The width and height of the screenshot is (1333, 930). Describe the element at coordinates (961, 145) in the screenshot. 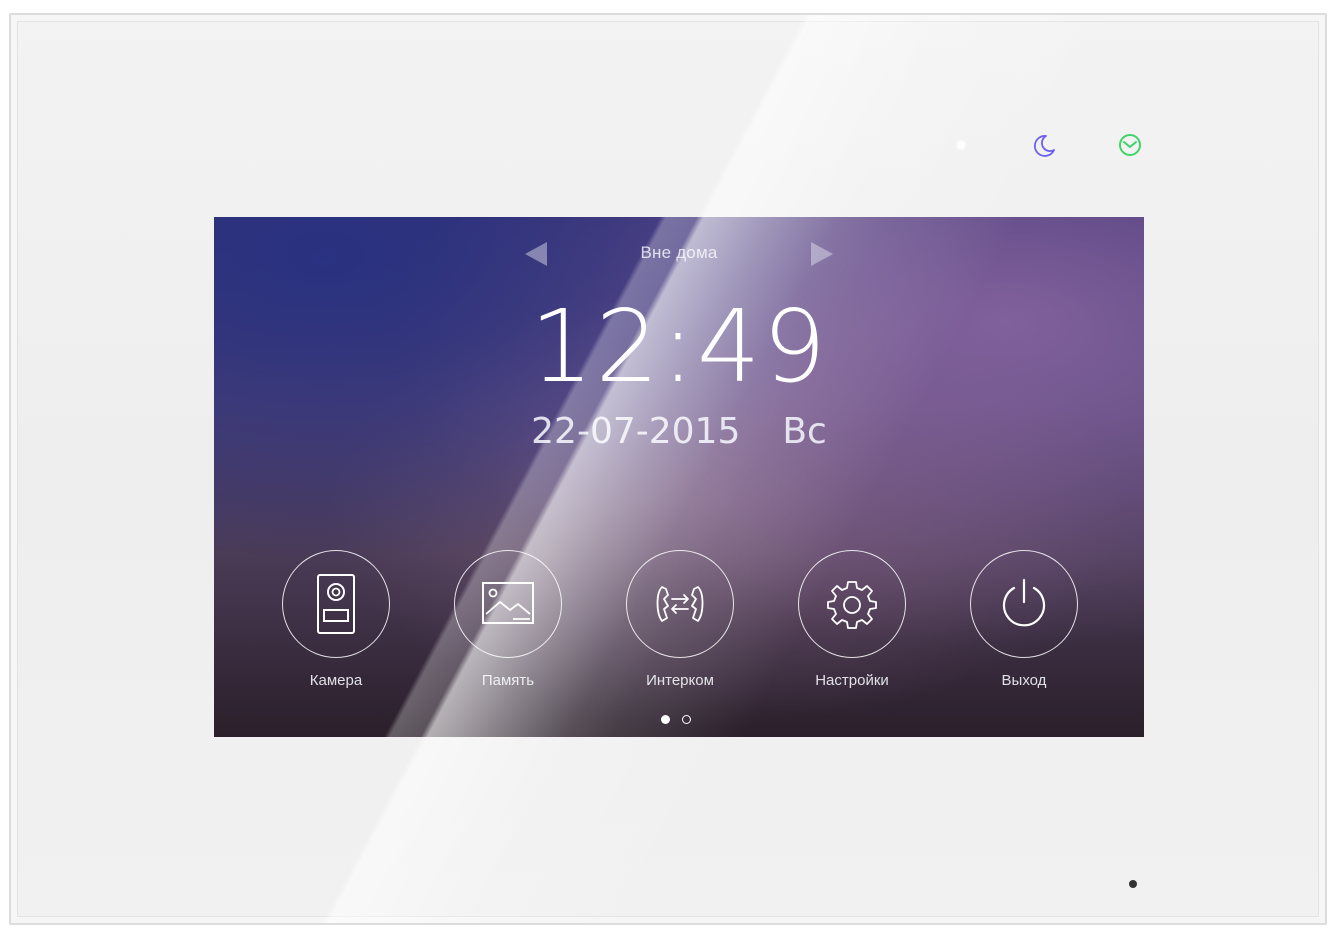

I see `light-sensor` at that location.